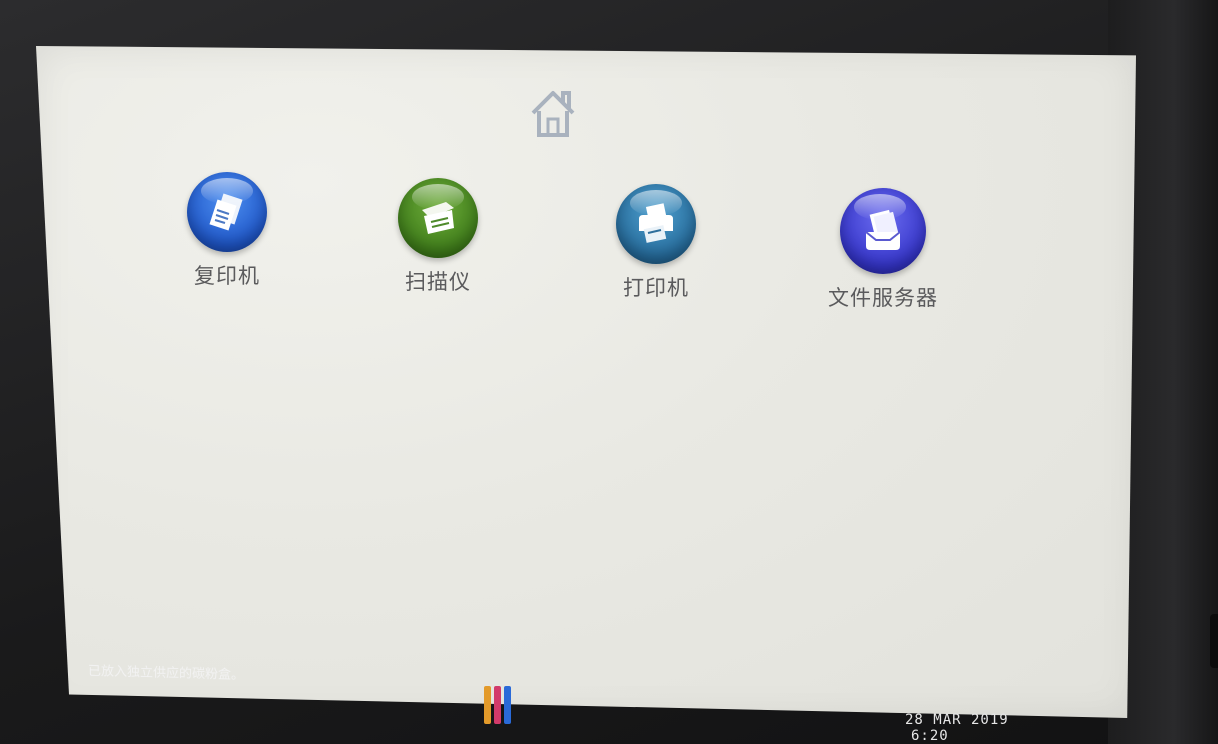 This screenshot has width=1218, height=744. I want to click on app-label-printer: 打印机, so click(656, 288).